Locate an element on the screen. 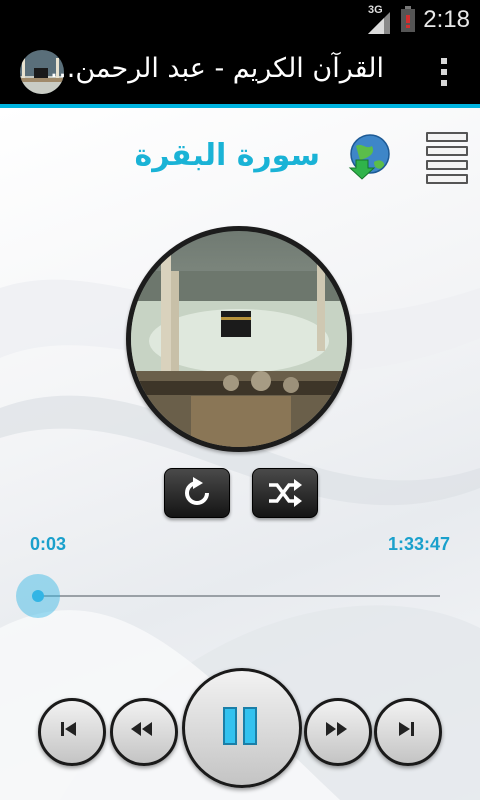 This screenshot has width=480, height=800. repeat-icon is located at coordinates (197, 491).